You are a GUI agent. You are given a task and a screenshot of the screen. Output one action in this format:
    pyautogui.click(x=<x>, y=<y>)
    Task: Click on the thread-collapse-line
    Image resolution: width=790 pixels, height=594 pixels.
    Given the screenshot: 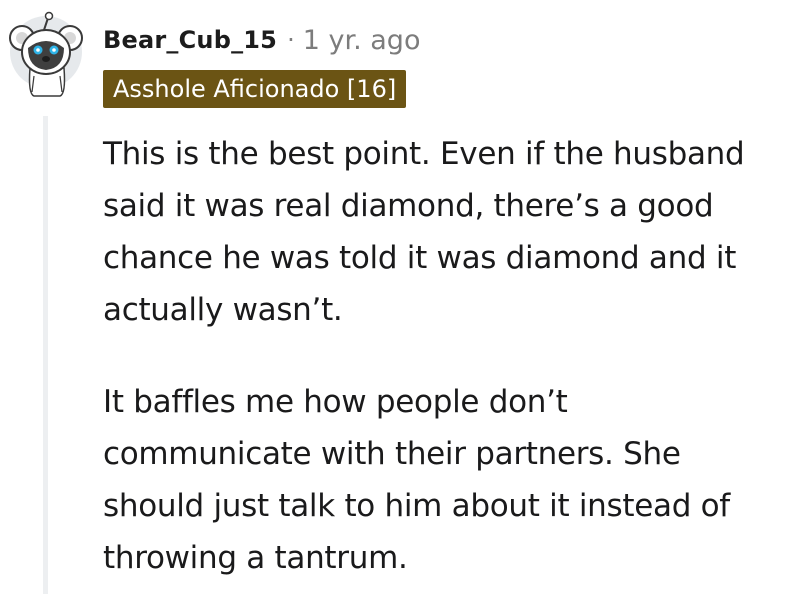 What is the action you would take?
    pyautogui.click(x=45, y=355)
    